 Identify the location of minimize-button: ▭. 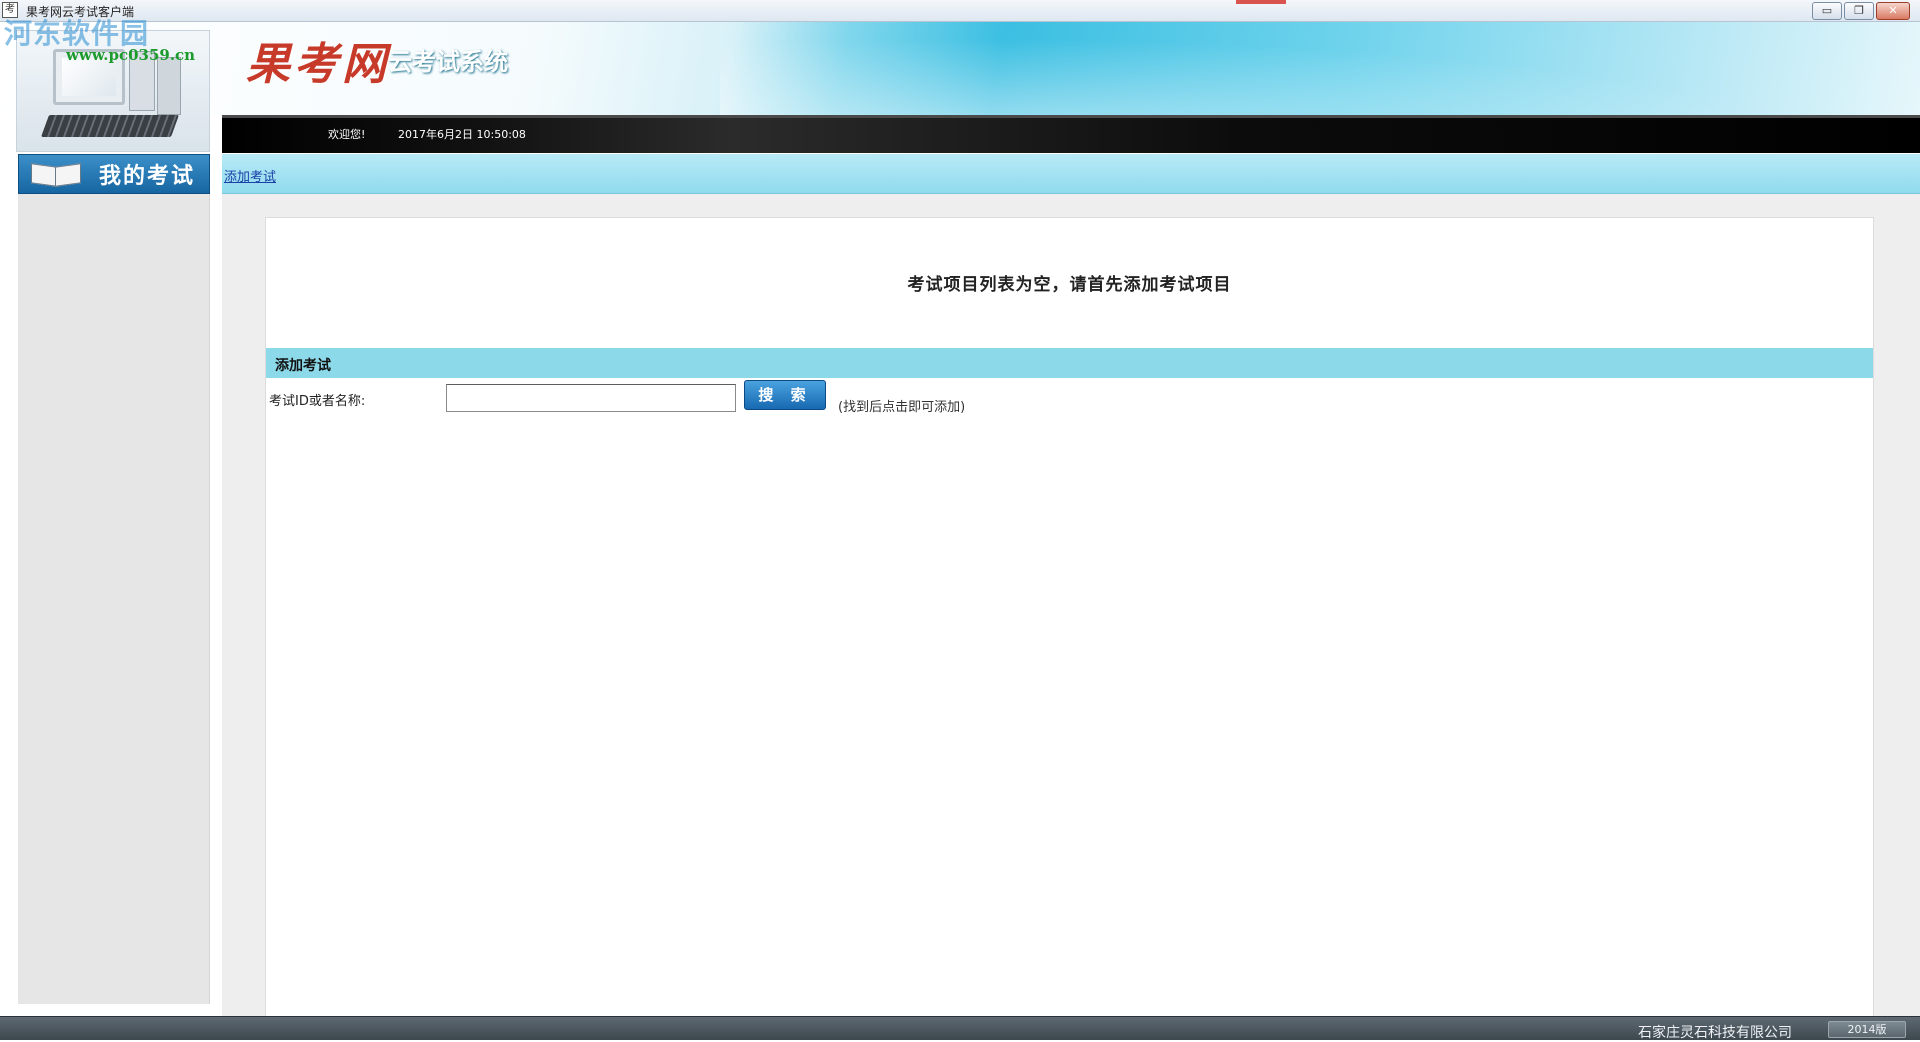
(1827, 11).